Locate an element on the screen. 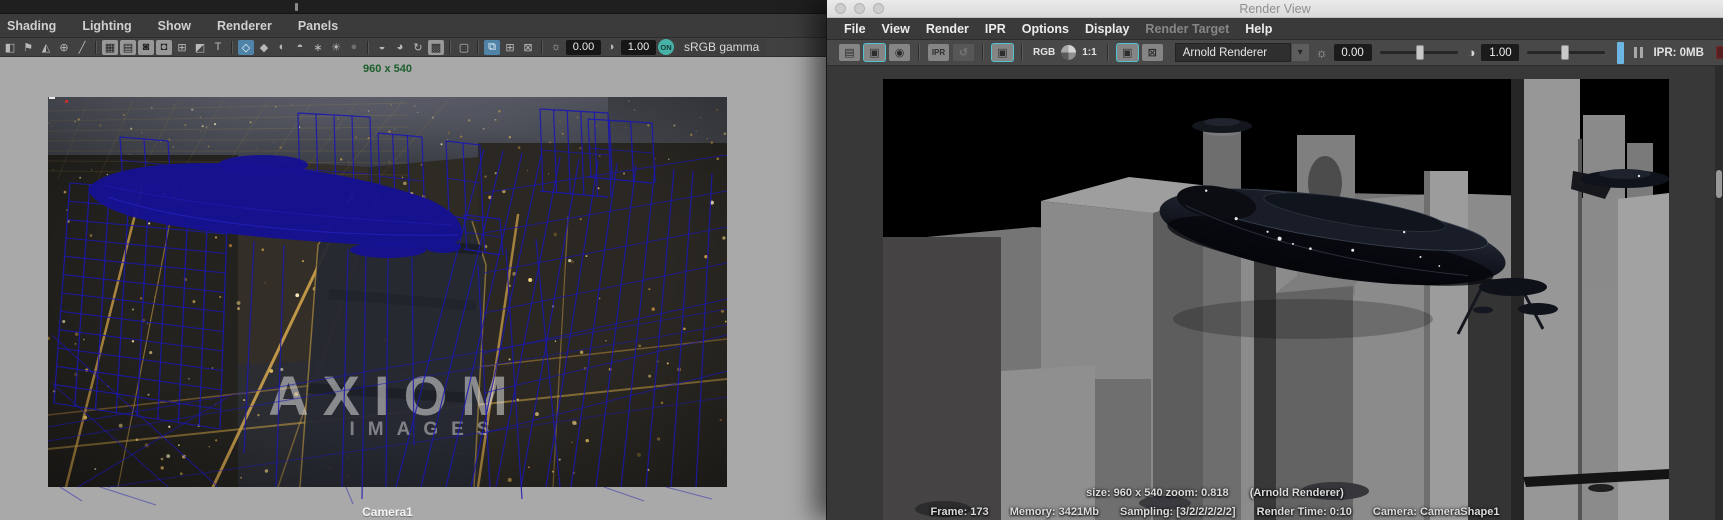  menu-ipr: IPR is located at coordinates (995, 29).